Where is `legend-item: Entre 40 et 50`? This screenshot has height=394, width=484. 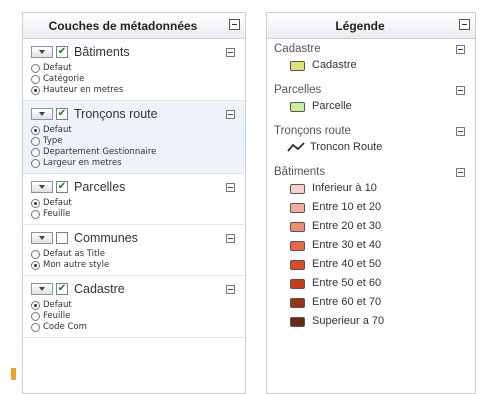 legend-item: Entre 40 et 50 is located at coordinates (370, 264).